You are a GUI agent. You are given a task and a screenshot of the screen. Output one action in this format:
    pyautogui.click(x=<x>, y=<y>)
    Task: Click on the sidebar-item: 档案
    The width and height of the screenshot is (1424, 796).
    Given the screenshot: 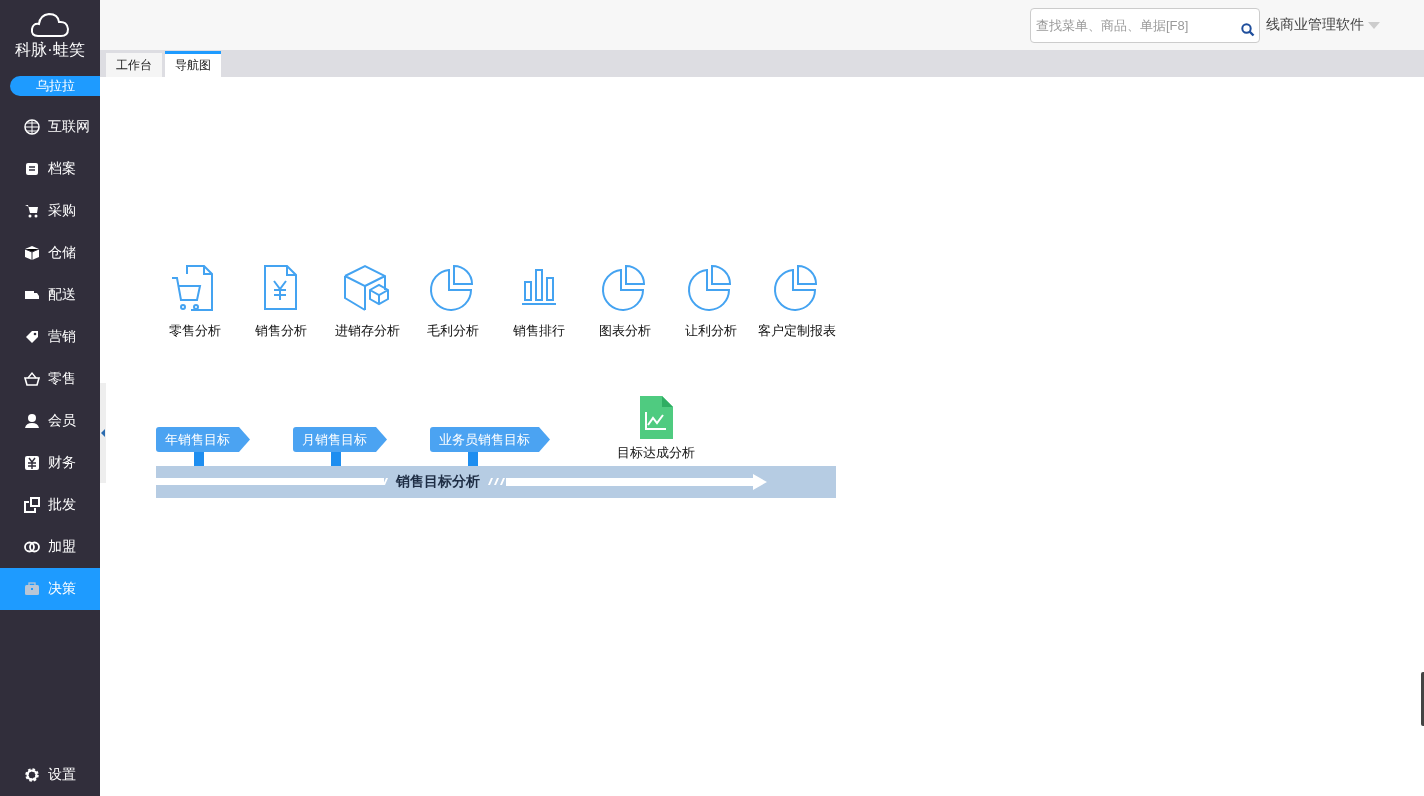 What is the action you would take?
    pyautogui.click(x=50, y=169)
    